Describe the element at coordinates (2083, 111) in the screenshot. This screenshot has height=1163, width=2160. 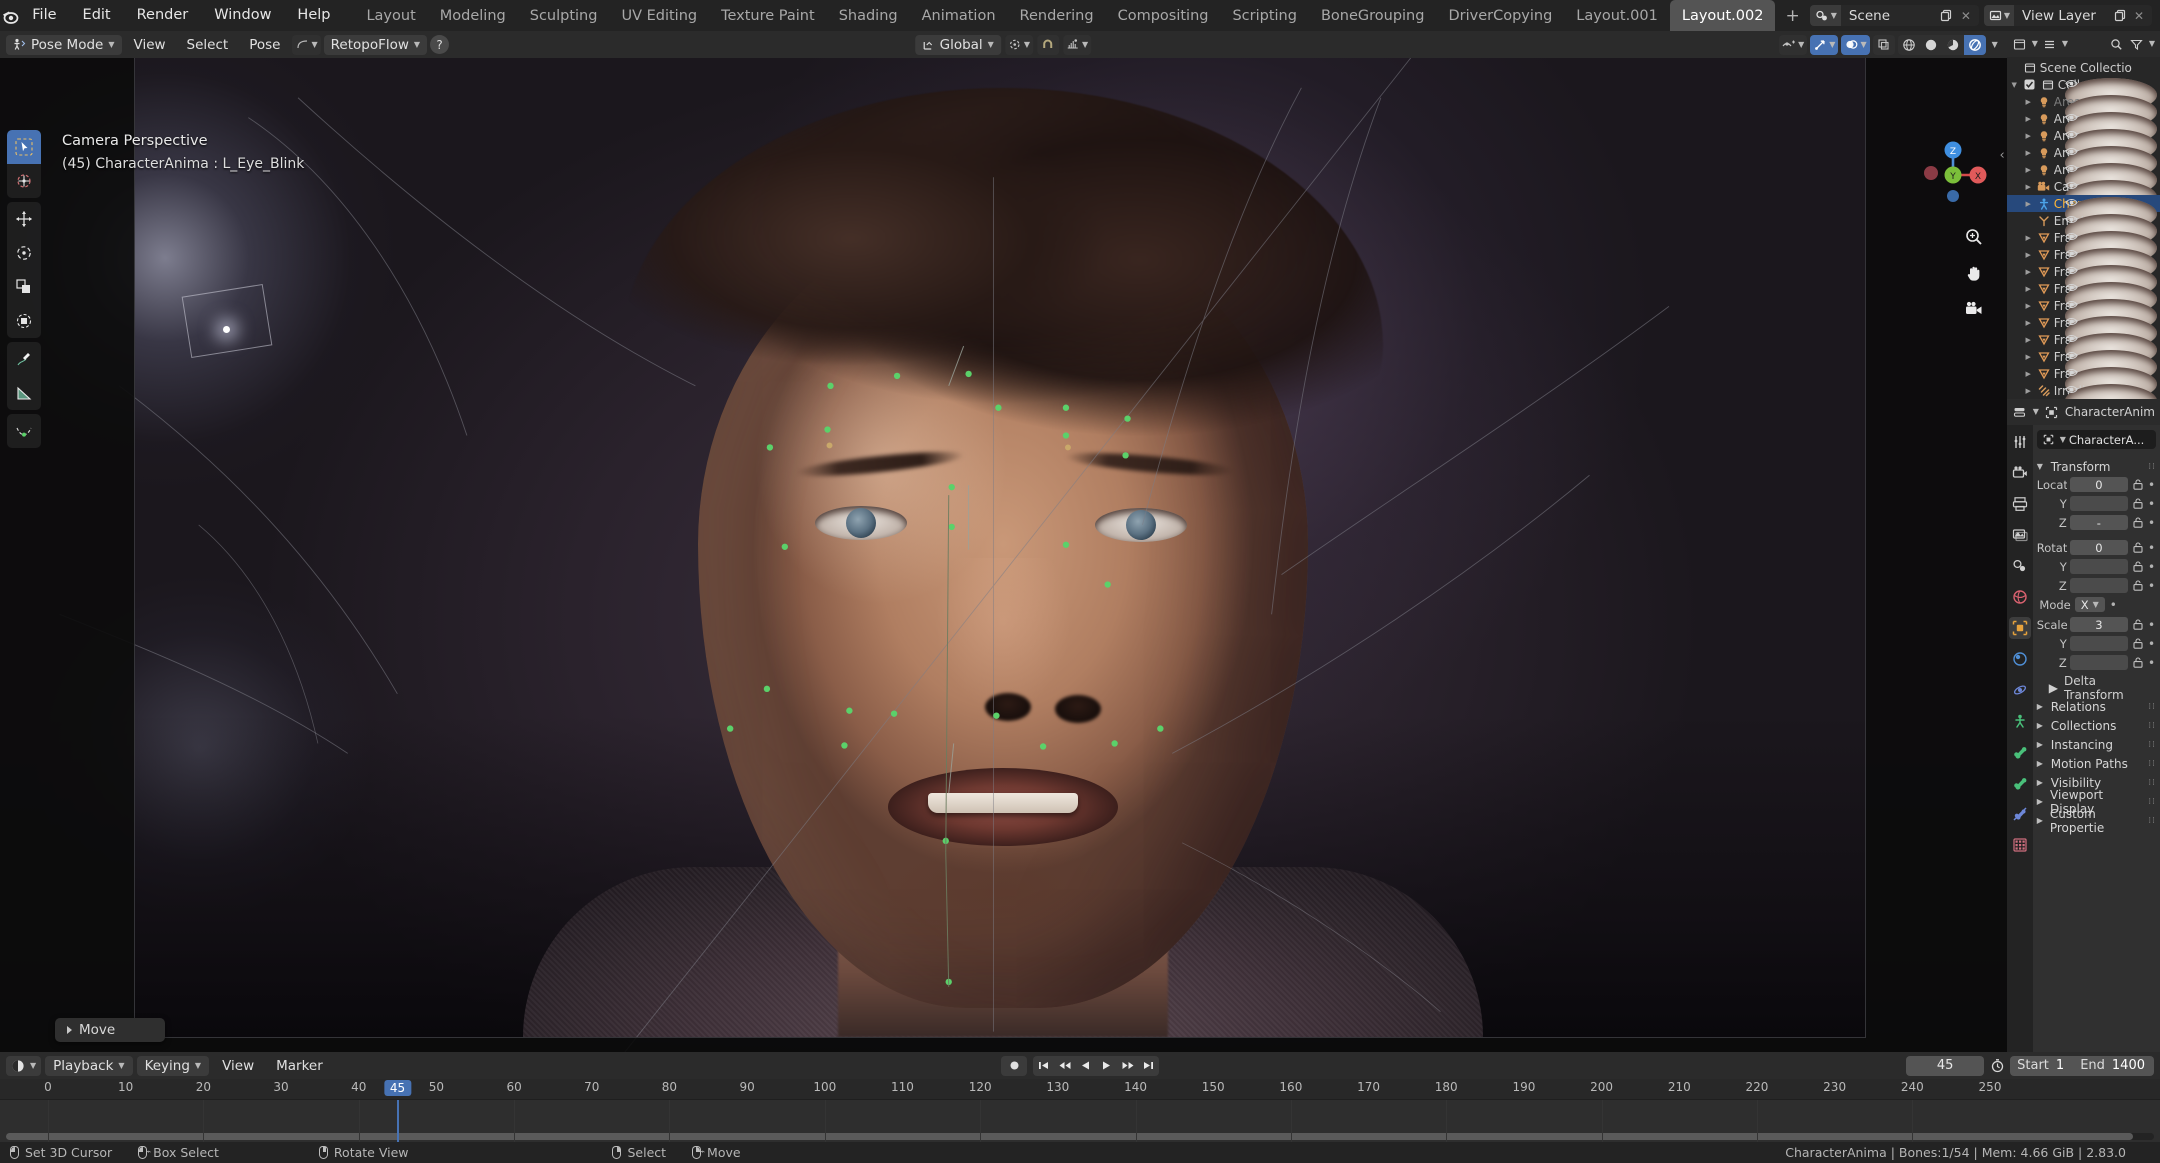
I see `outliner-row-area: ▶ Area` at that location.